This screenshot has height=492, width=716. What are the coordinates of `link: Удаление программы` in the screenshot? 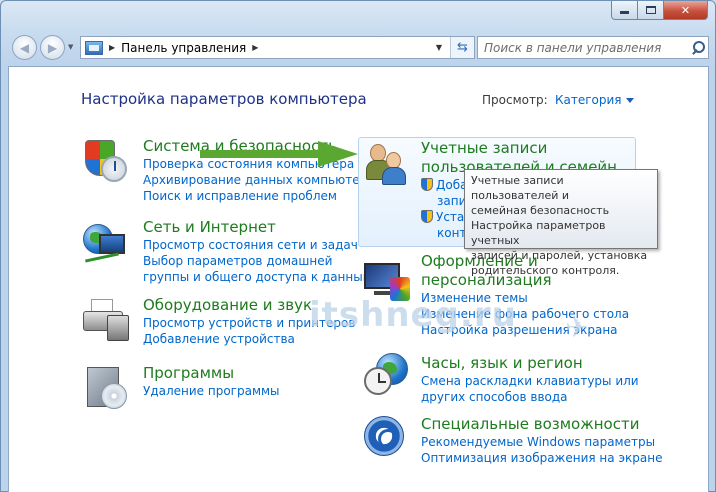 It's located at (211, 391).